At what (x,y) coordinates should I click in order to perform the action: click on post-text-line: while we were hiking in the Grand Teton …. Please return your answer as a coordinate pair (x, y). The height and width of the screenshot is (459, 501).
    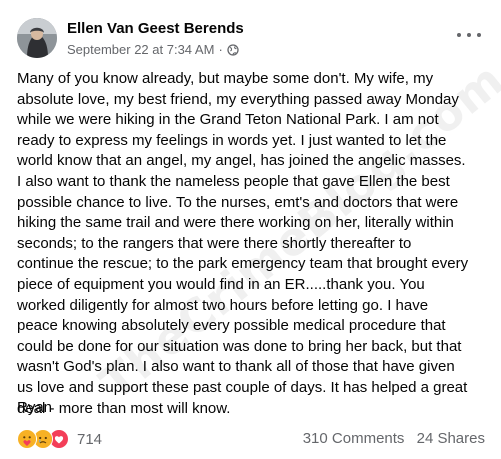
    Looking at the image, I should click on (228, 120).